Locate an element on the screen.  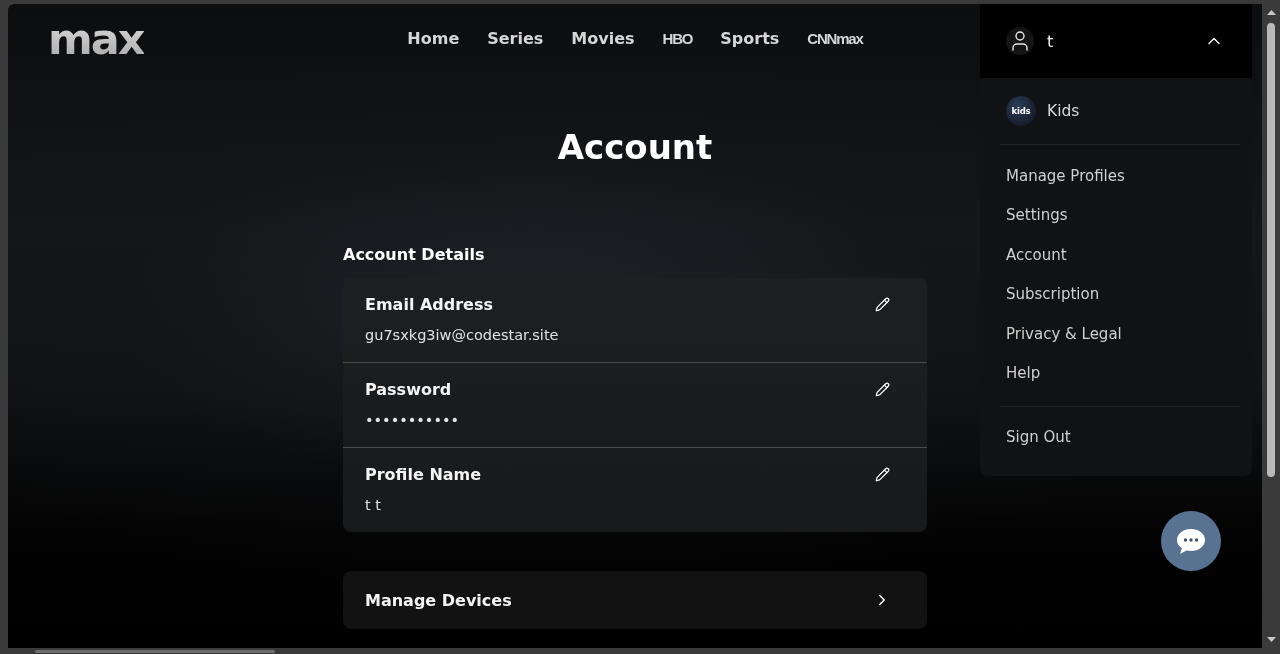
field-value: gu7sxkg3iw@codestar.site is located at coordinates (462, 335).